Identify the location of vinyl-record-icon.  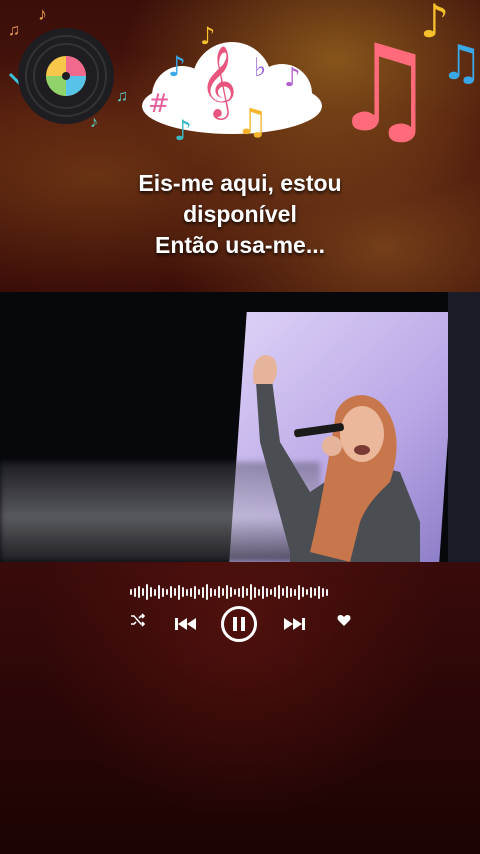
(61, 76).